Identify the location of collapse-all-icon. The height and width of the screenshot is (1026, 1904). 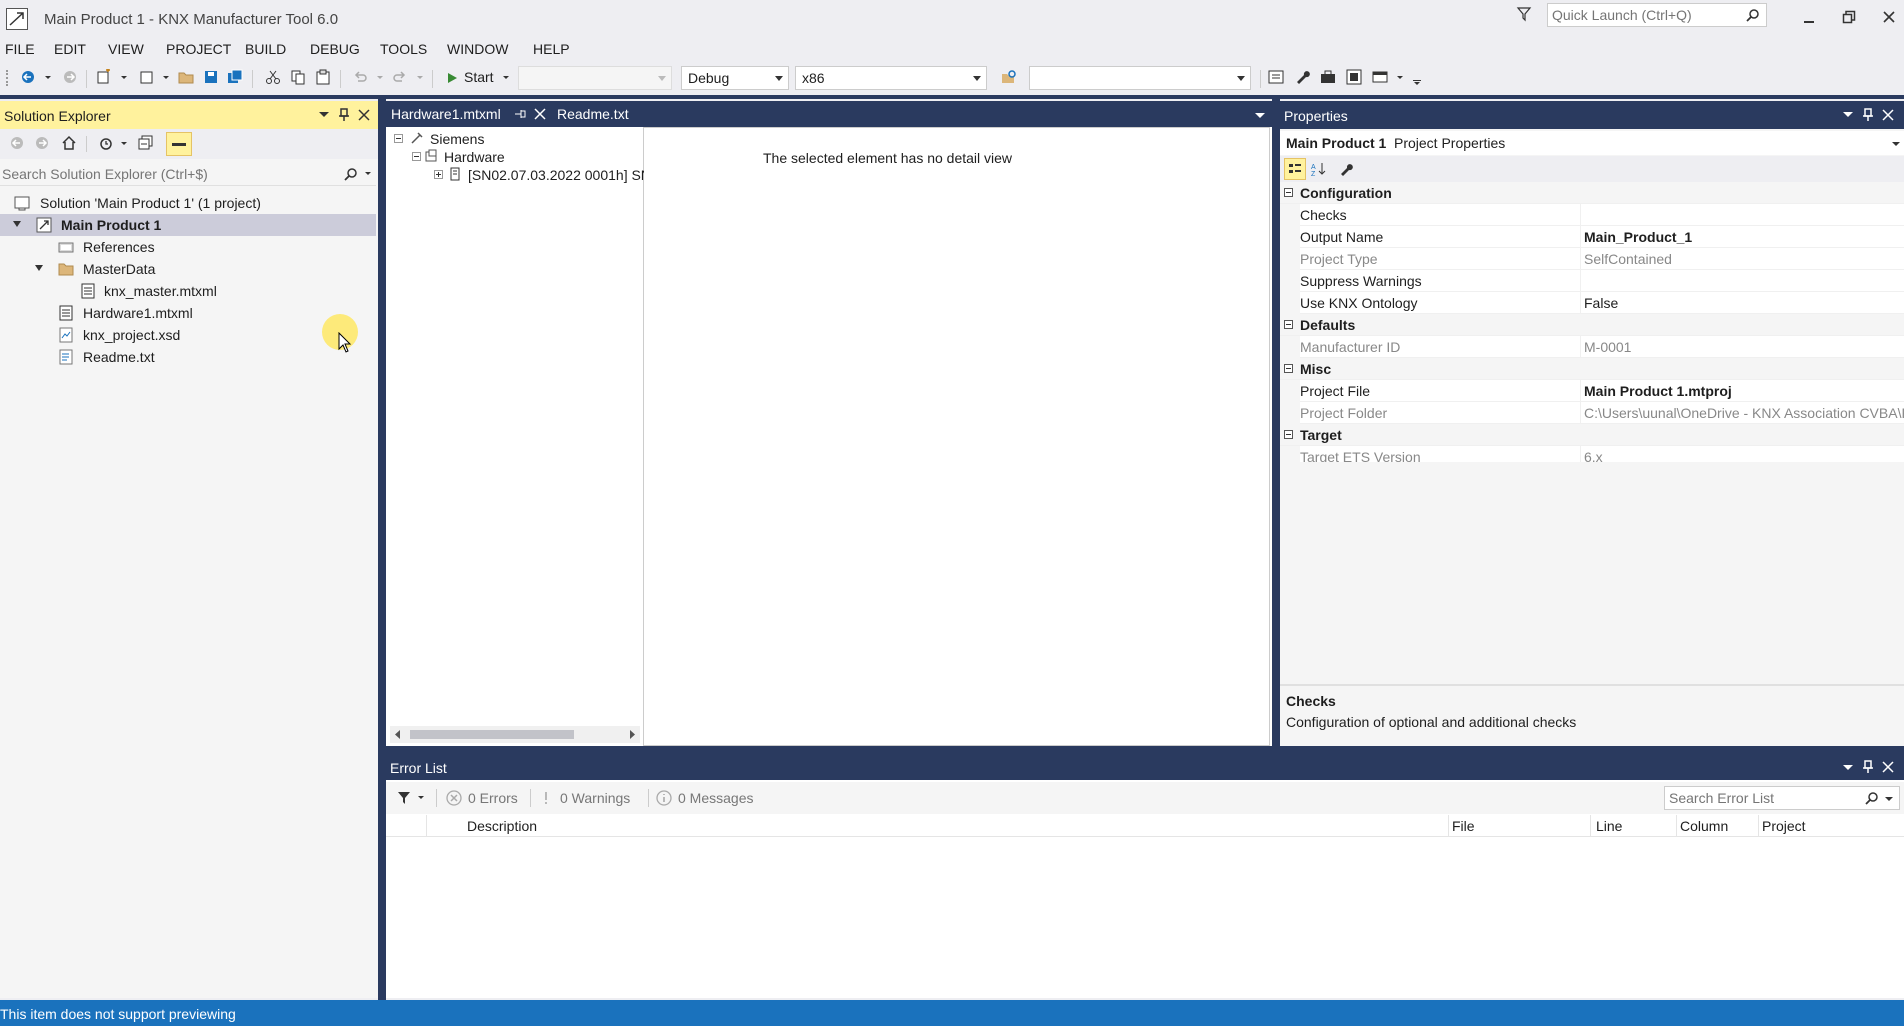
(146, 143).